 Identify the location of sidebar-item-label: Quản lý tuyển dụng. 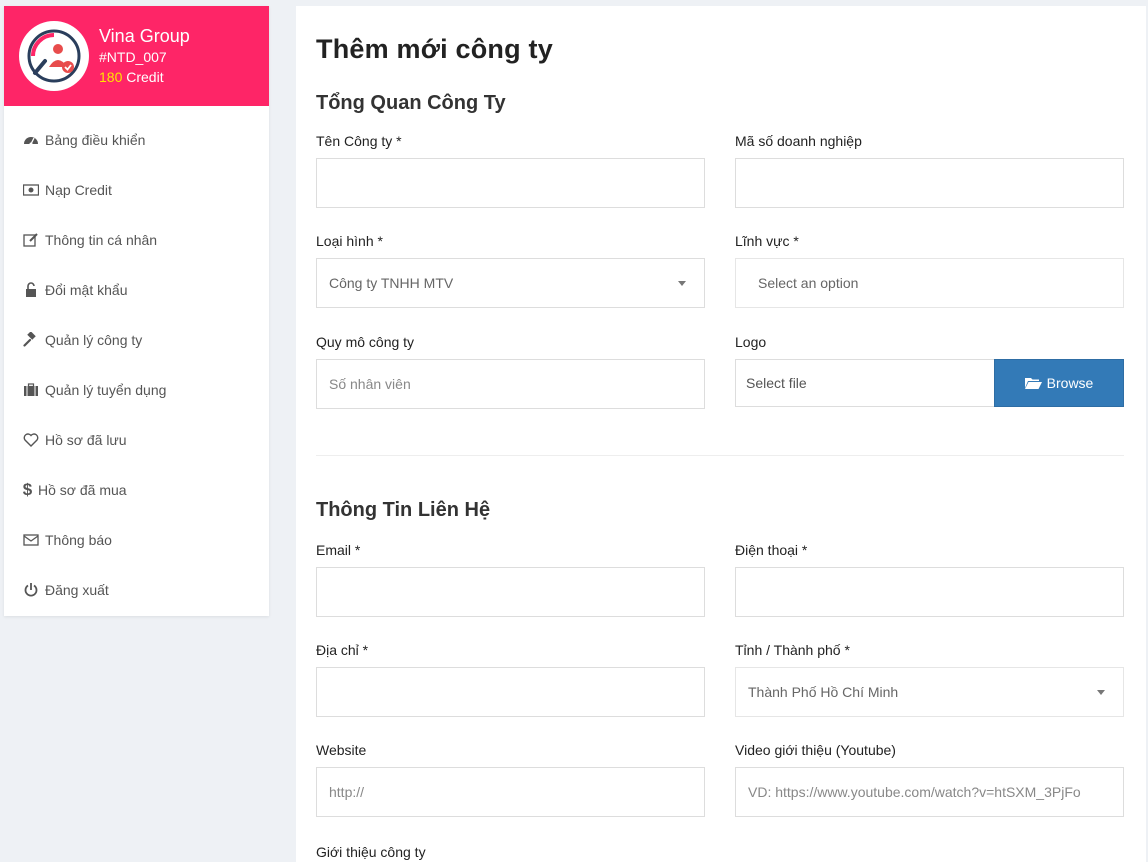
(106, 390).